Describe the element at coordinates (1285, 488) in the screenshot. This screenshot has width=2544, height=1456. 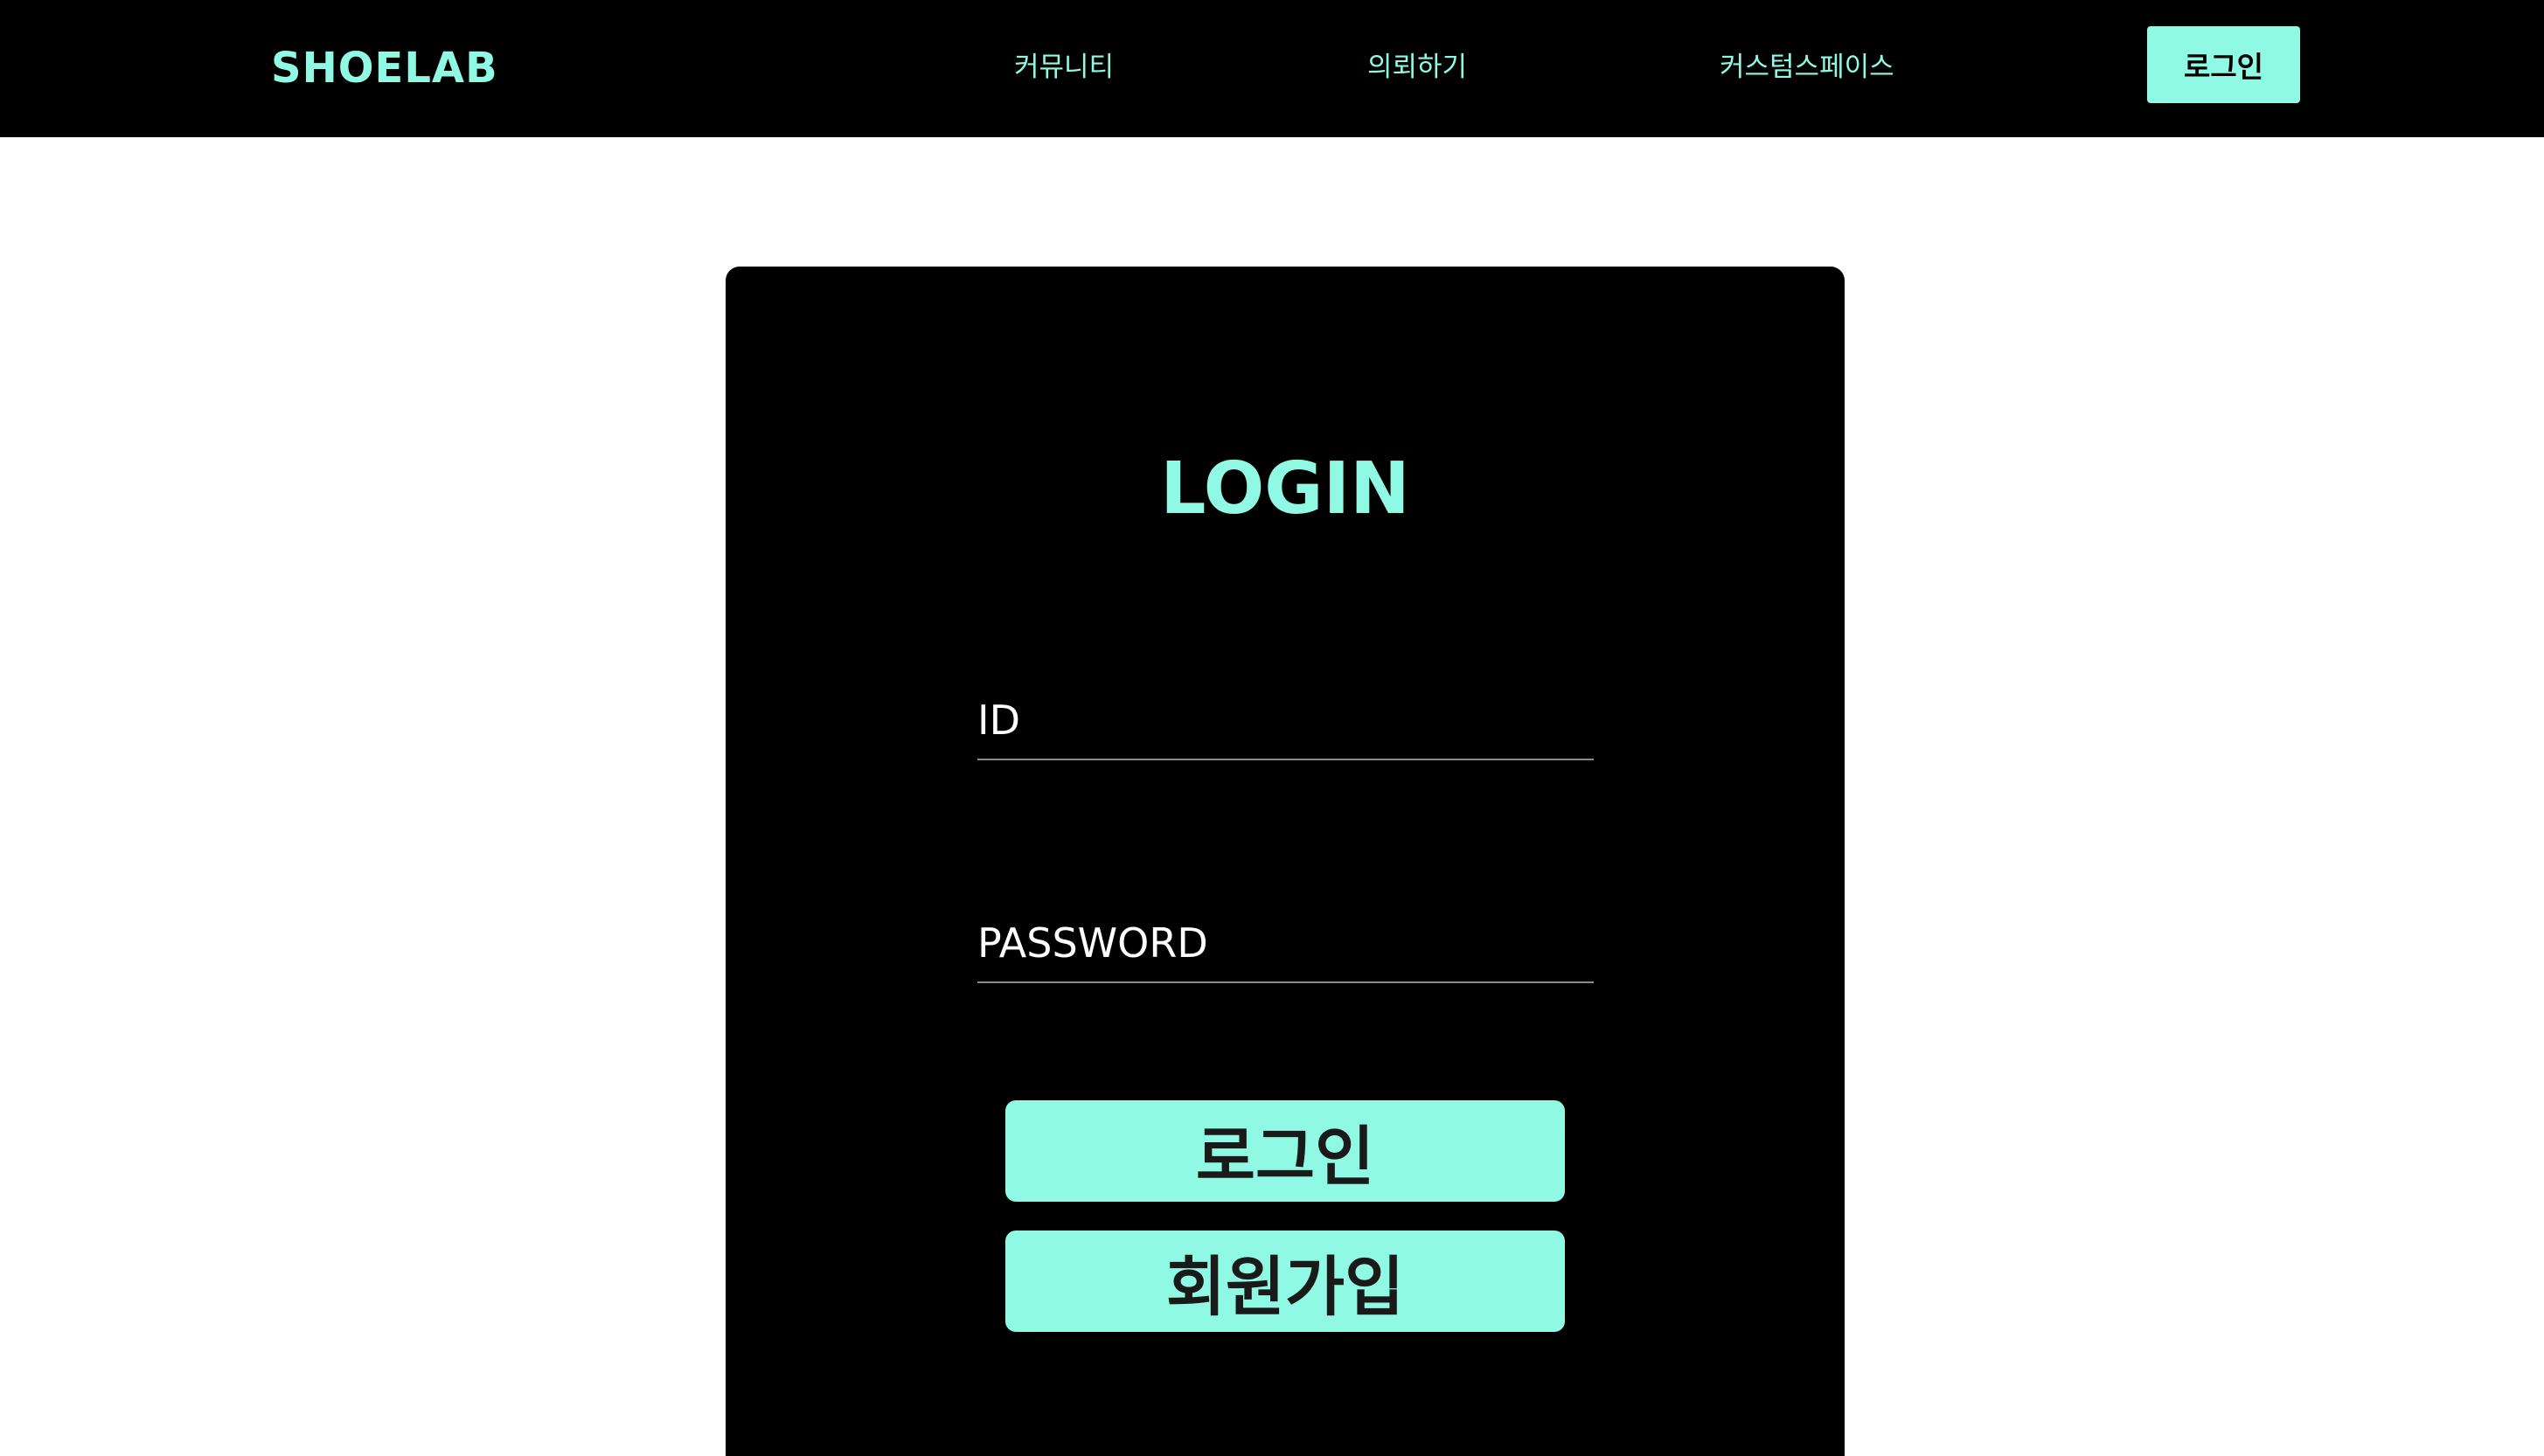
I see `login-title: LOGIN` at that location.